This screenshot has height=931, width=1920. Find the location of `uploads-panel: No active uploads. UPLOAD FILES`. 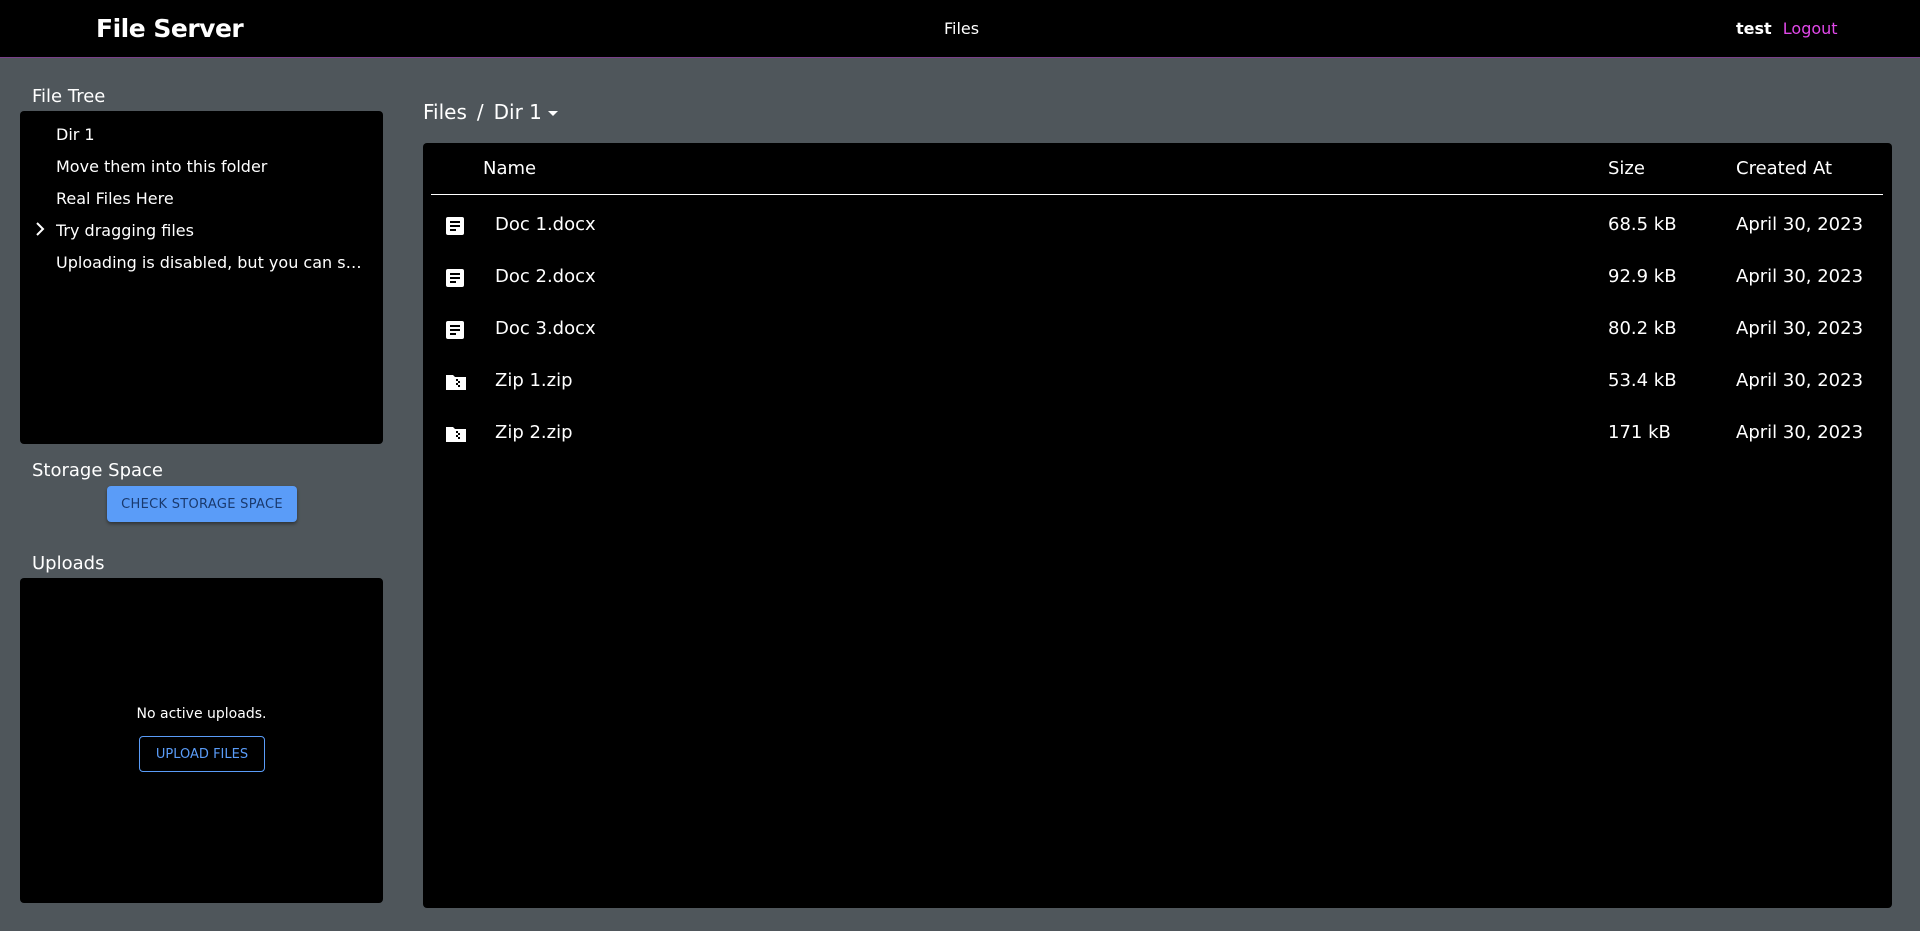

uploads-panel: No active uploads. UPLOAD FILES is located at coordinates (201, 740).